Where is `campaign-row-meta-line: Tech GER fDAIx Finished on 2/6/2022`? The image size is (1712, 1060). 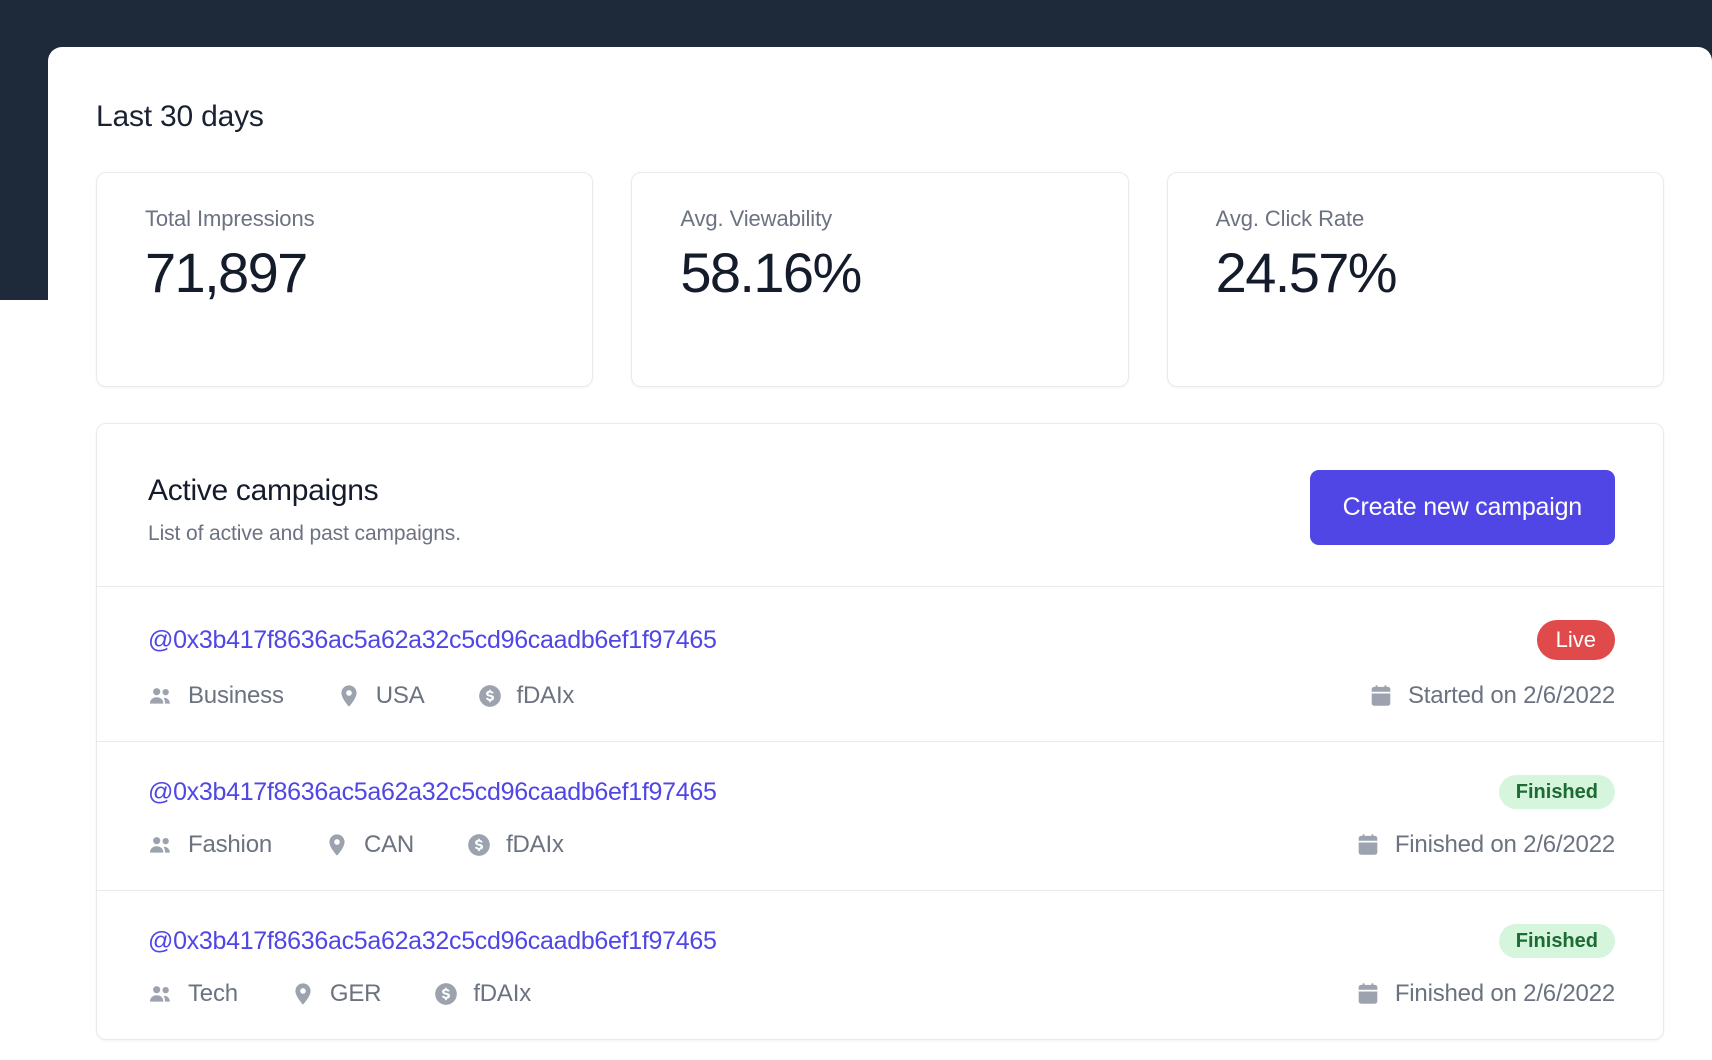
campaign-row-meta-line: Tech GER fDAIx Finished on 2/6/2022 is located at coordinates (881, 994).